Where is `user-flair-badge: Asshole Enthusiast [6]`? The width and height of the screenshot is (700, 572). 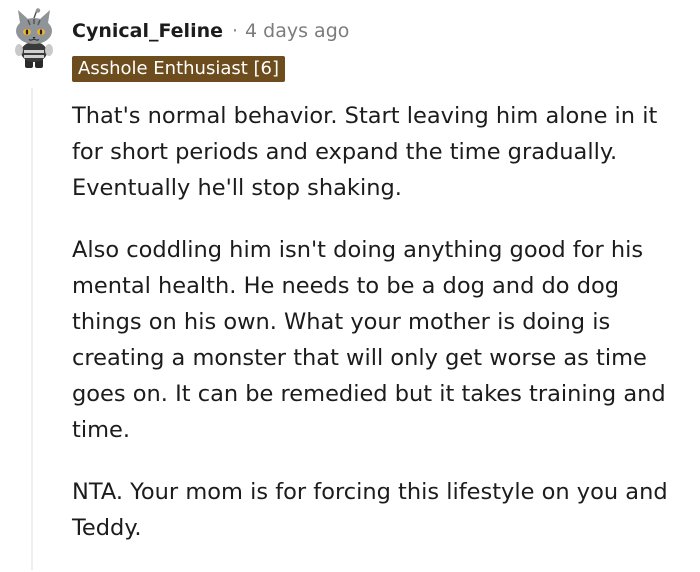
user-flair-badge: Asshole Enthusiast [6] is located at coordinates (179, 69).